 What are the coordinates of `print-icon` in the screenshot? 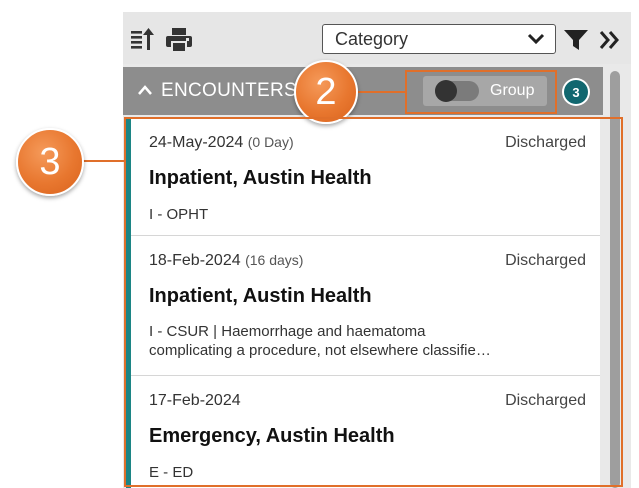 It's located at (179, 40).